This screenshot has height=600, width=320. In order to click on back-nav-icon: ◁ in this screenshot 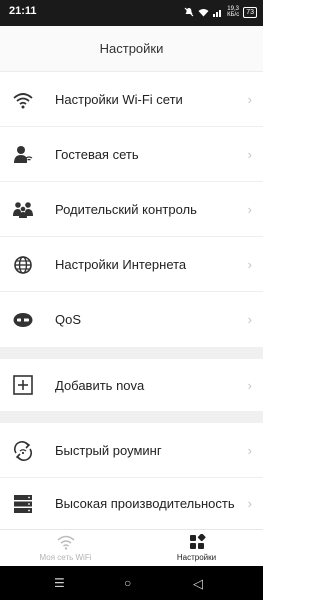, I will do `click(198, 584)`.